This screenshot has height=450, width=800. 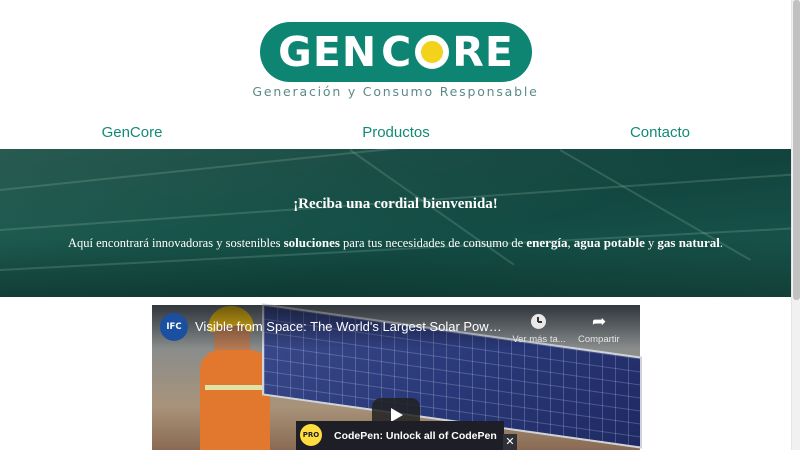 I want to click on tagline: Generación y Consumo Responsable, so click(x=395, y=91).